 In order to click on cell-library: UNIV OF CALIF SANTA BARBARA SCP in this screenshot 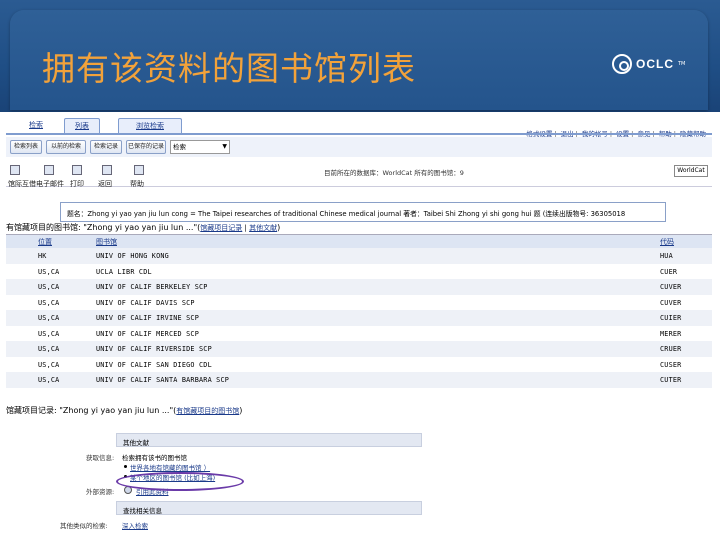, I will do `click(162, 380)`.